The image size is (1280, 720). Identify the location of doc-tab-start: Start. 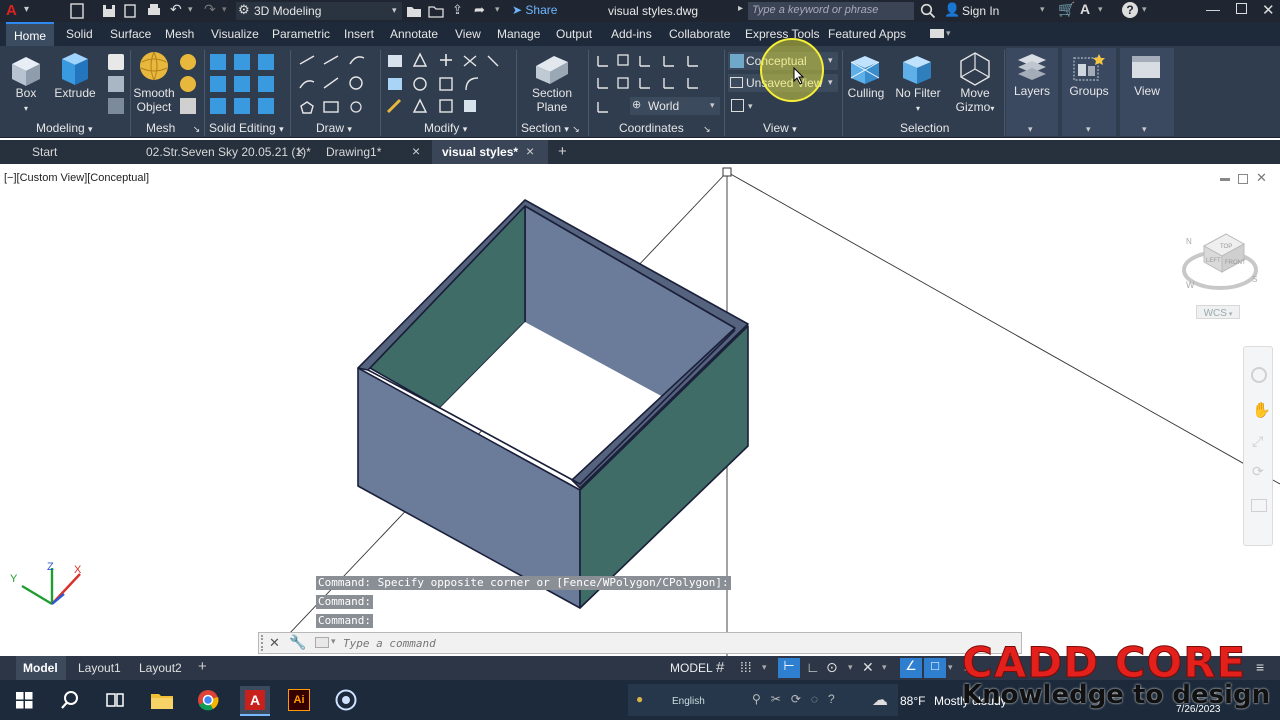
(44, 152).